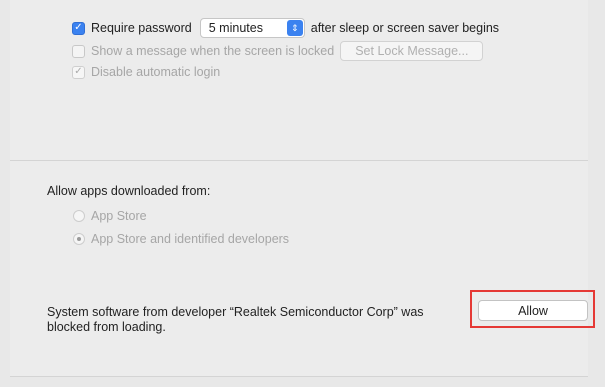  Describe the element at coordinates (156, 72) in the screenshot. I see `disable-auto-login-label: Disable automatic login` at that location.